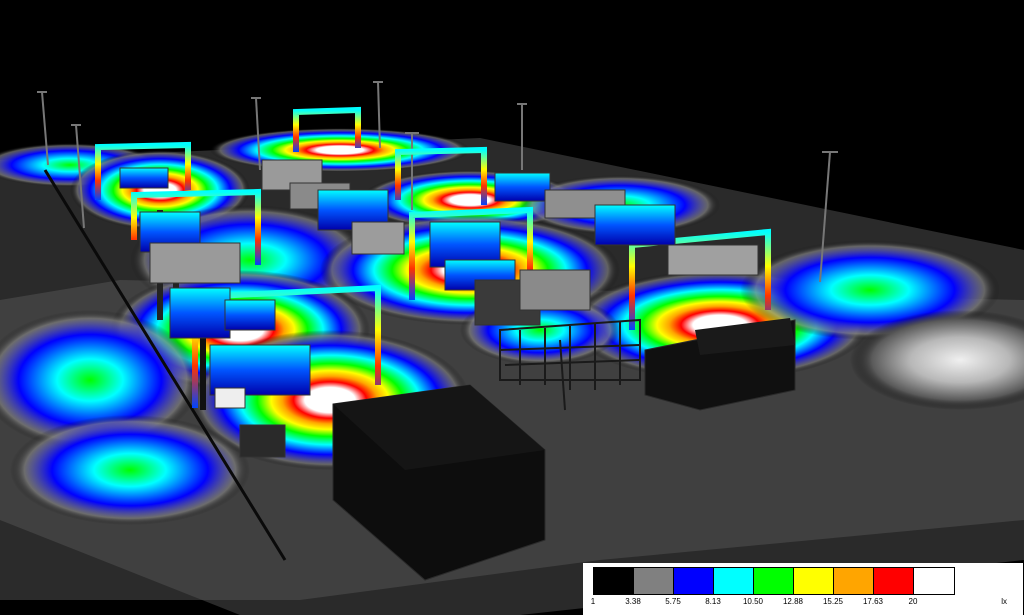 The height and width of the screenshot is (615, 1024). I want to click on legend-tick: 15.25, so click(833, 601).